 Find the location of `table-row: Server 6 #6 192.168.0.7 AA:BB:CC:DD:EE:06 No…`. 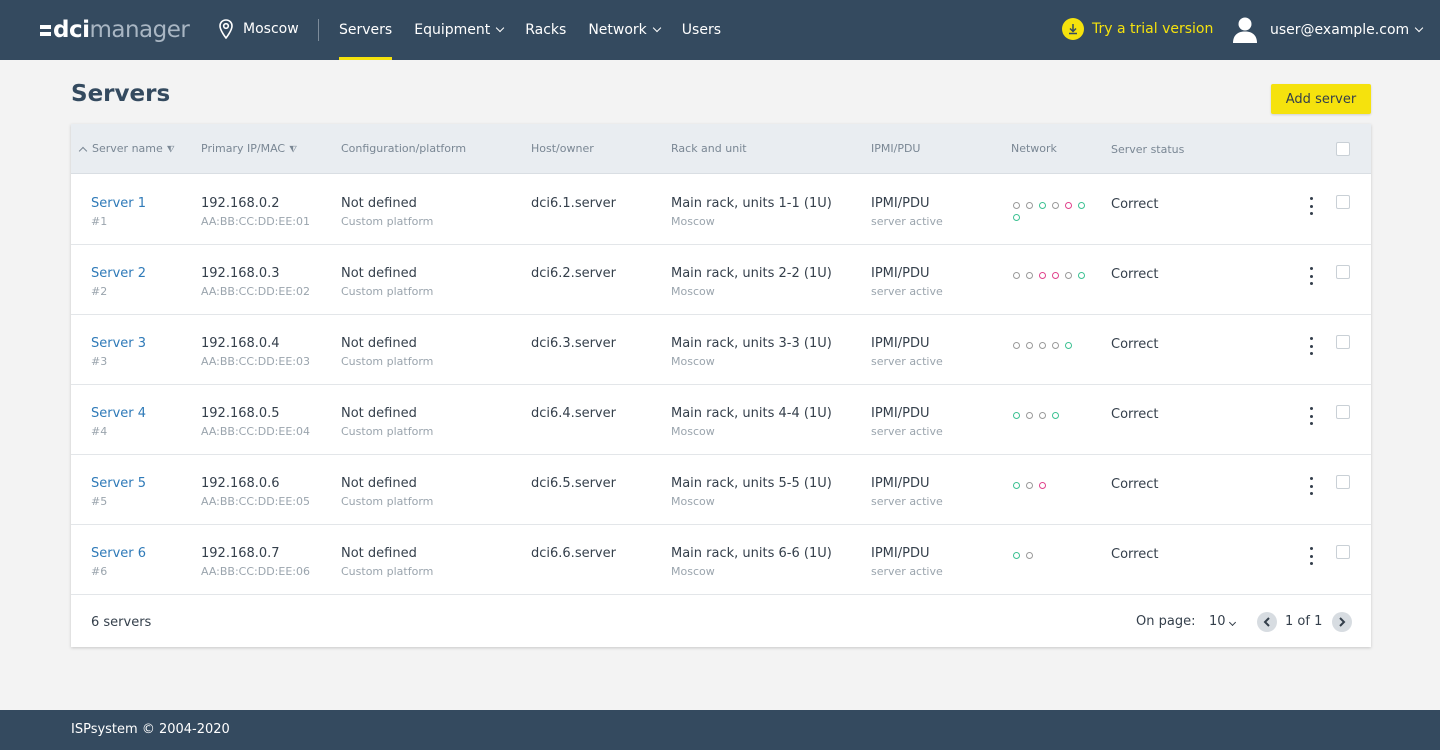

table-row: Server 6 #6 192.168.0.7 AA:BB:CC:DD:EE:06 No… is located at coordinates (721, 560).